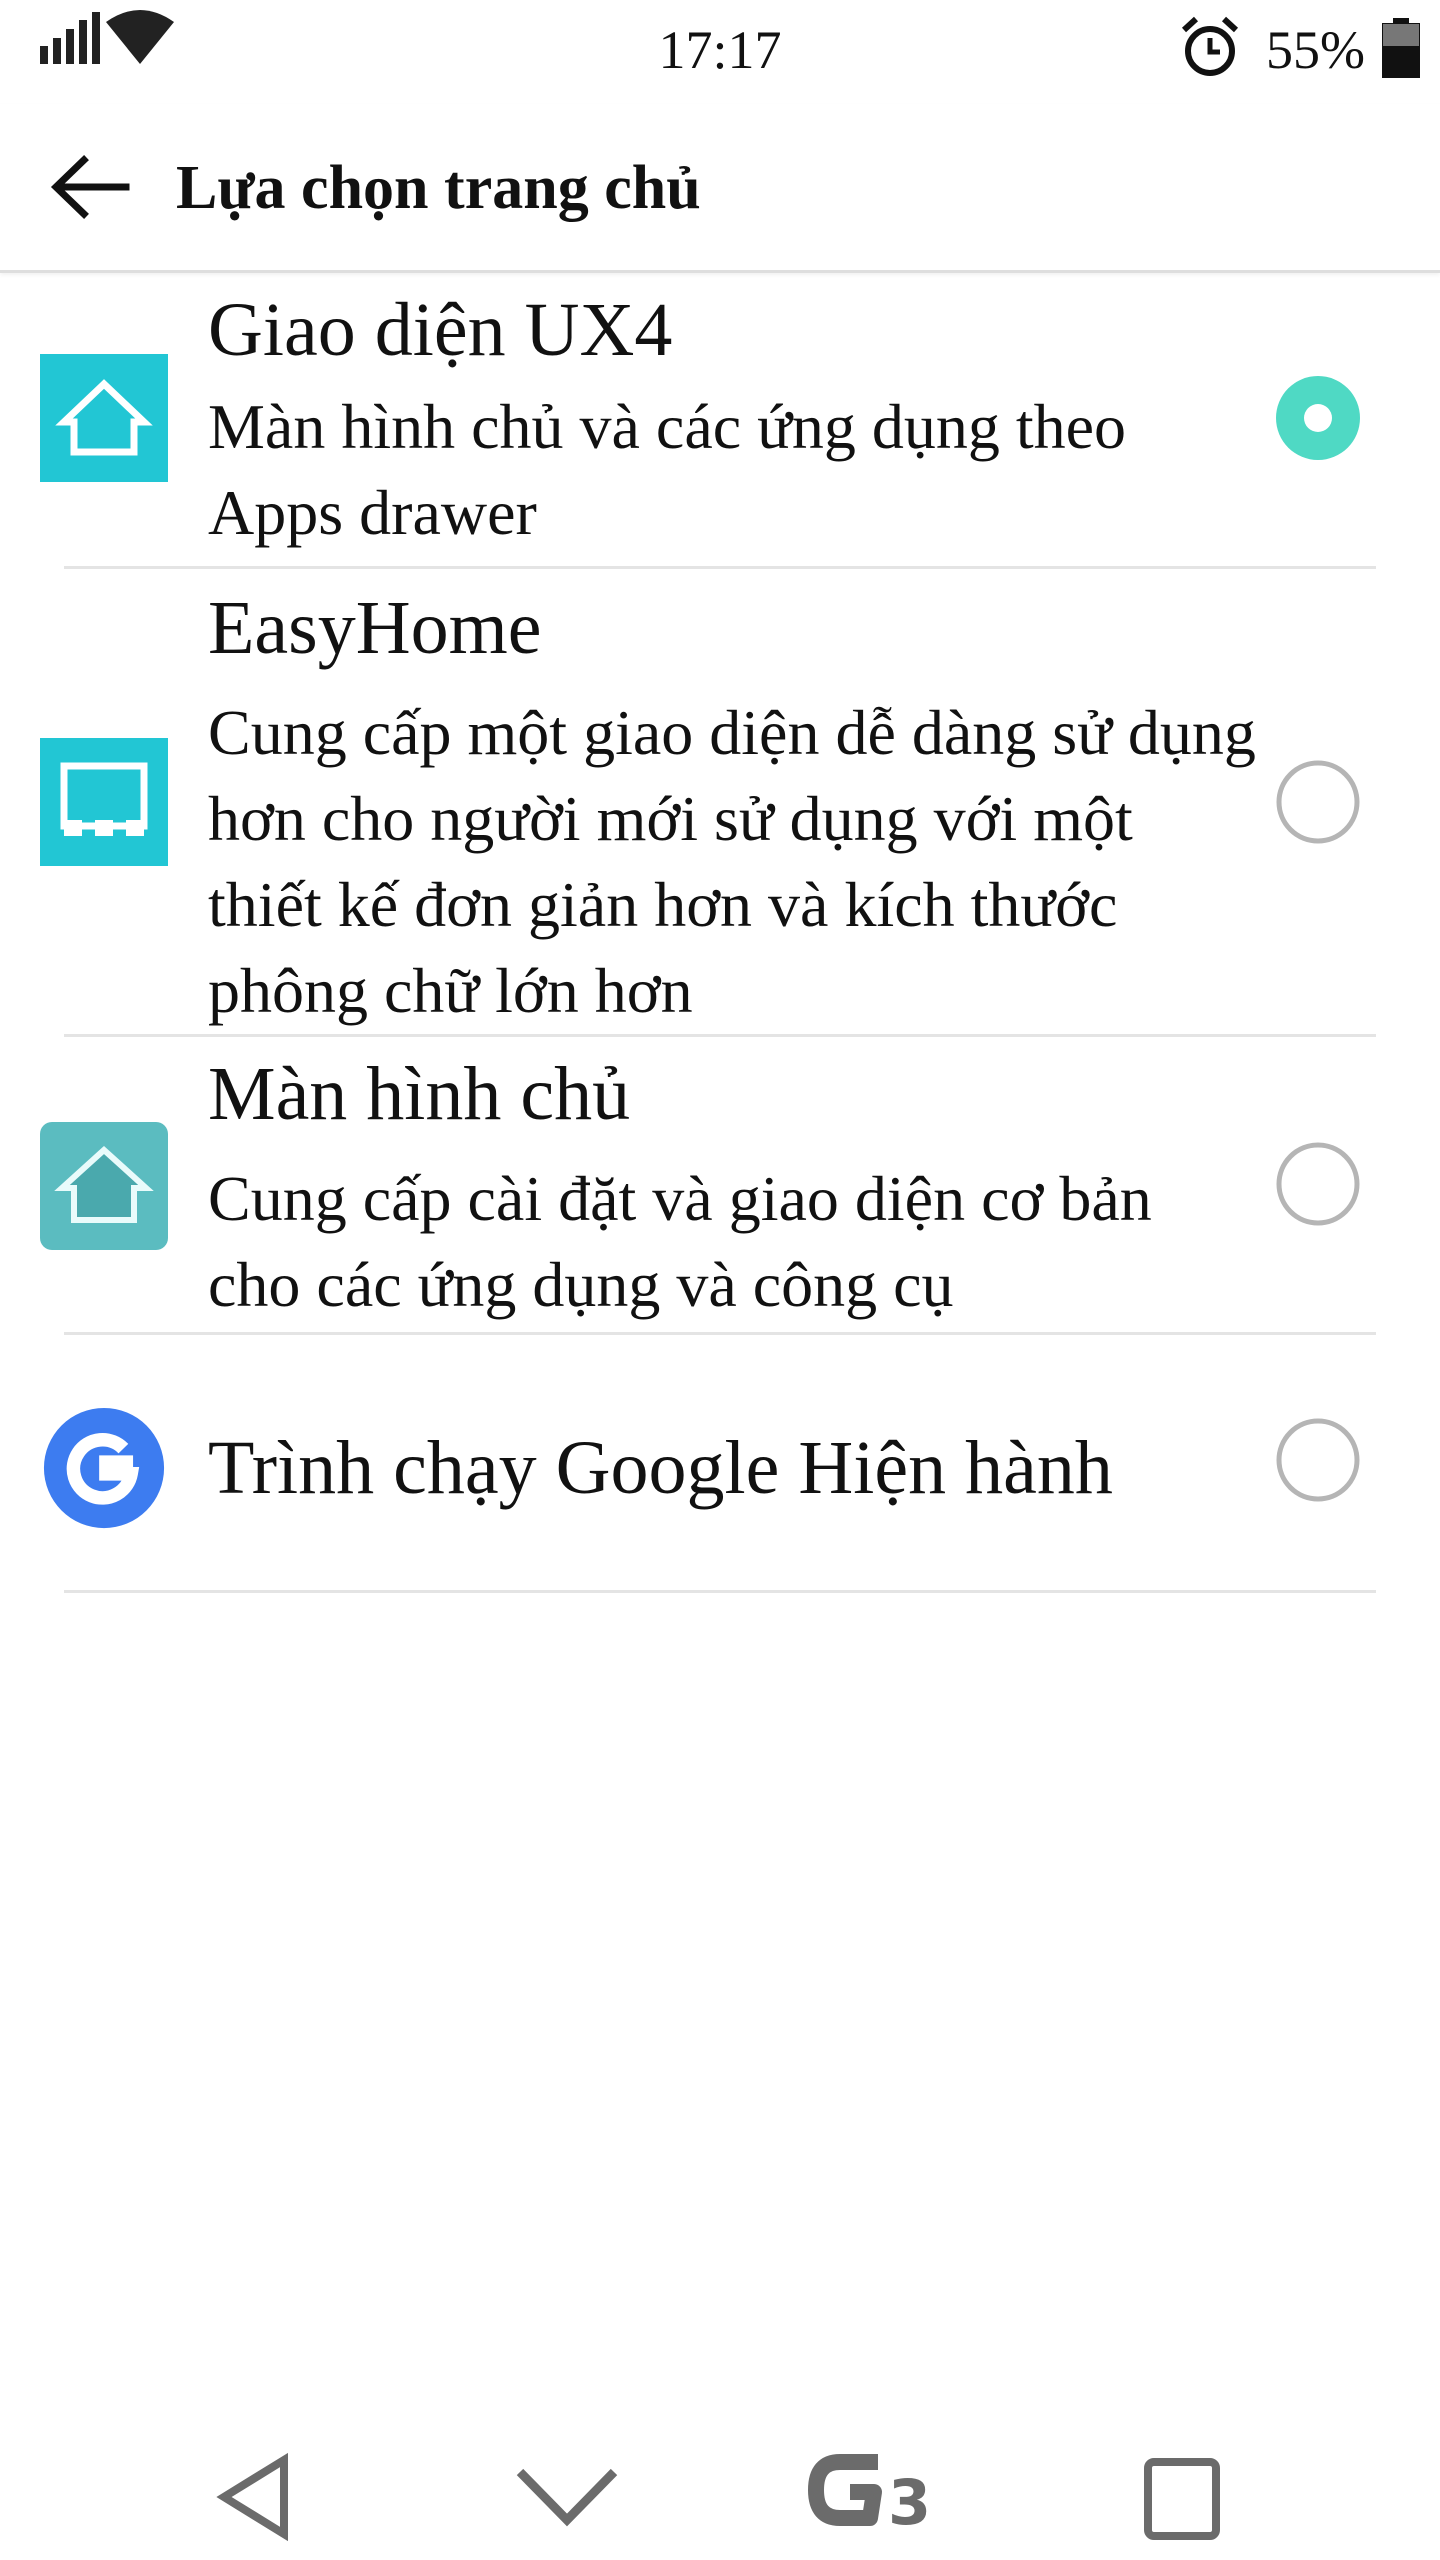 The width and height of the screenshot is (1440, 2560). What do you see at coordinates (254, 2497) in the screenshot?
I see `back-icon` at bounding box center [254, 2497].